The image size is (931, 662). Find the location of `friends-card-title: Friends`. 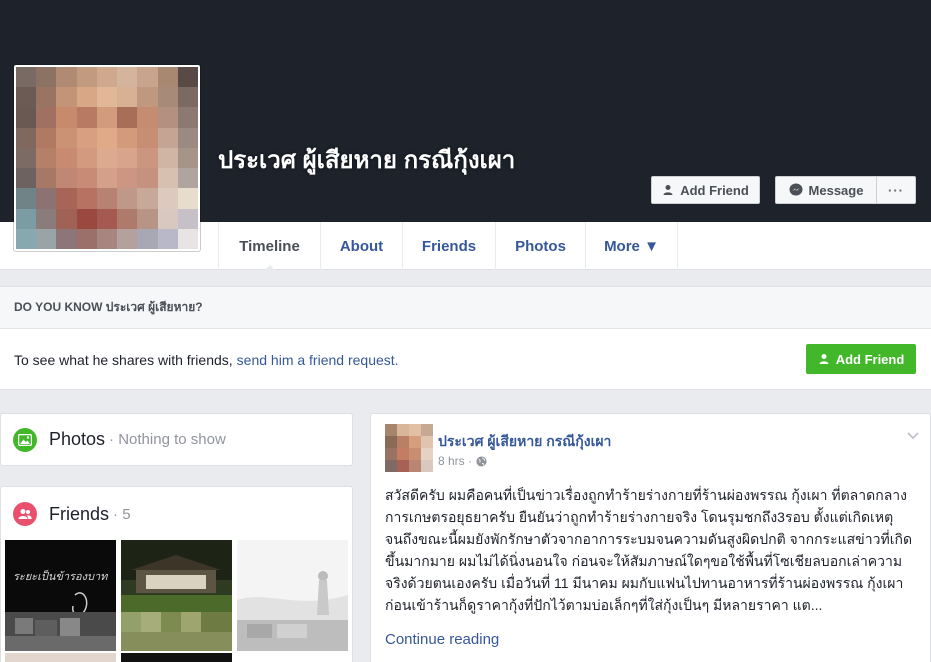

friends-card-title: Friends is located at coordinates (79, 514).